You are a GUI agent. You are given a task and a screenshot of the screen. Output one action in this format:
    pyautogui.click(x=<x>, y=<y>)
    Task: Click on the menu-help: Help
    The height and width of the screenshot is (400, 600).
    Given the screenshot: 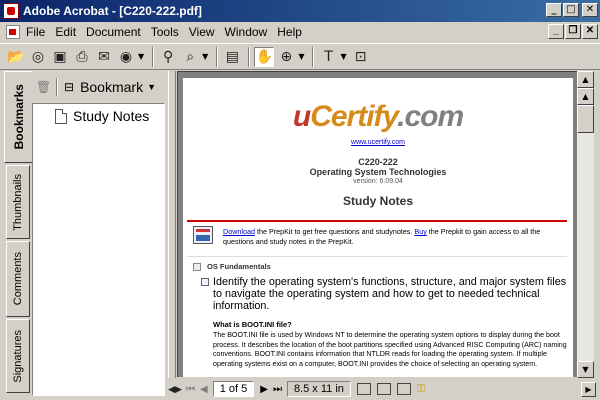 What is the action you would take?
    pyautogui.click(x=293, y=32)
    